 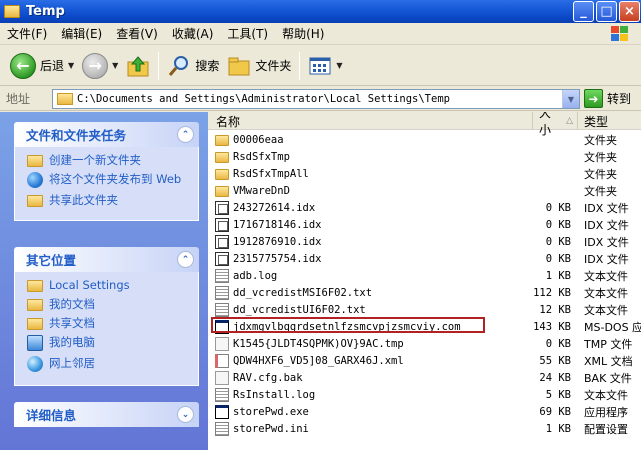 I want to click on idx-file-icon, so click(x=222, y=207).